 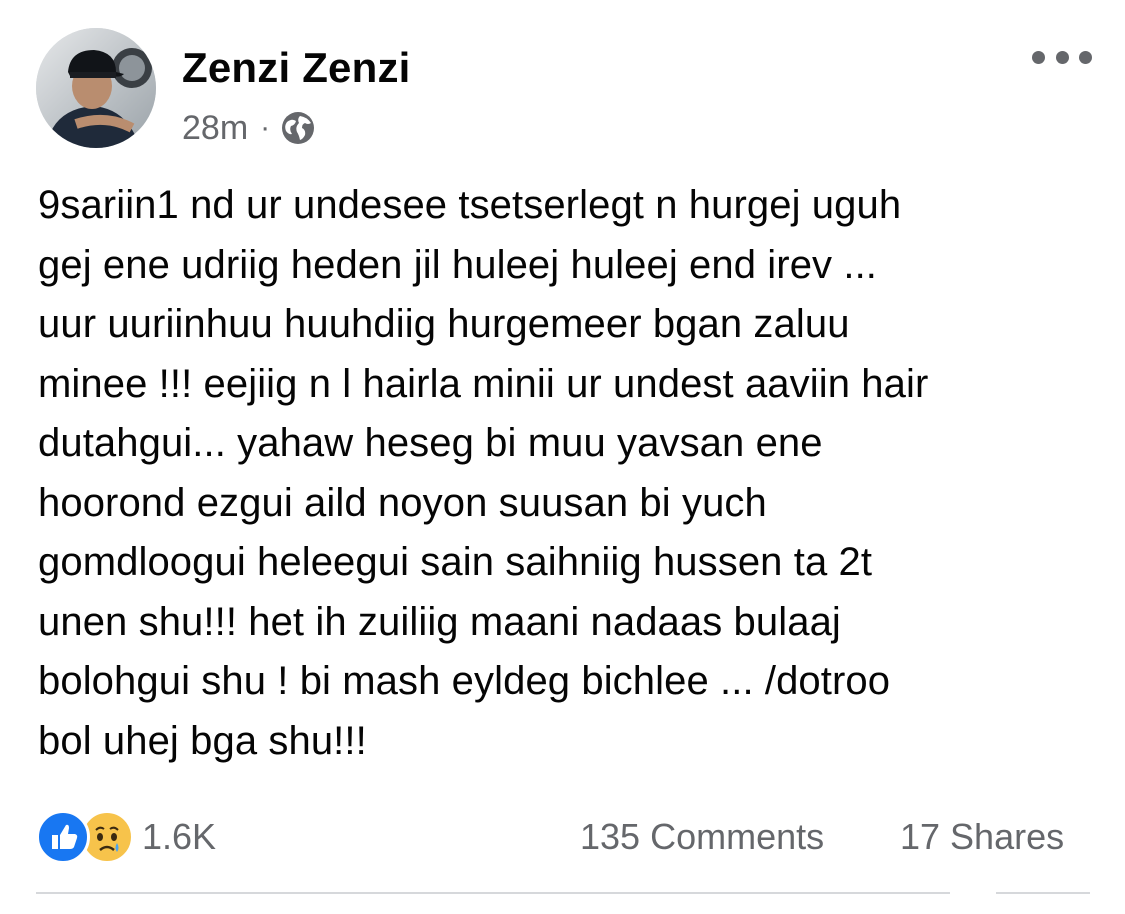 What do you see at coordinates (215, 128) in the screenshot?
I see `post-time: 28m` at bounding box center [215, 128].